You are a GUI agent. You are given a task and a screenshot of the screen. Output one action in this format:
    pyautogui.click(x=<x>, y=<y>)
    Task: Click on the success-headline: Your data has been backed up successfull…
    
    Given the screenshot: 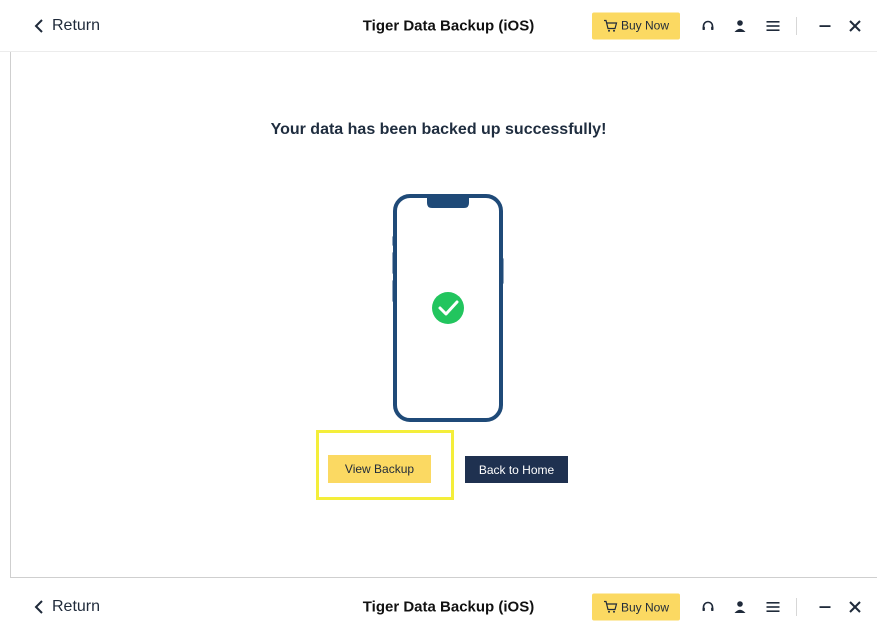 What is the action you would take?
    pyautogui.click(x=438, y=129)
    